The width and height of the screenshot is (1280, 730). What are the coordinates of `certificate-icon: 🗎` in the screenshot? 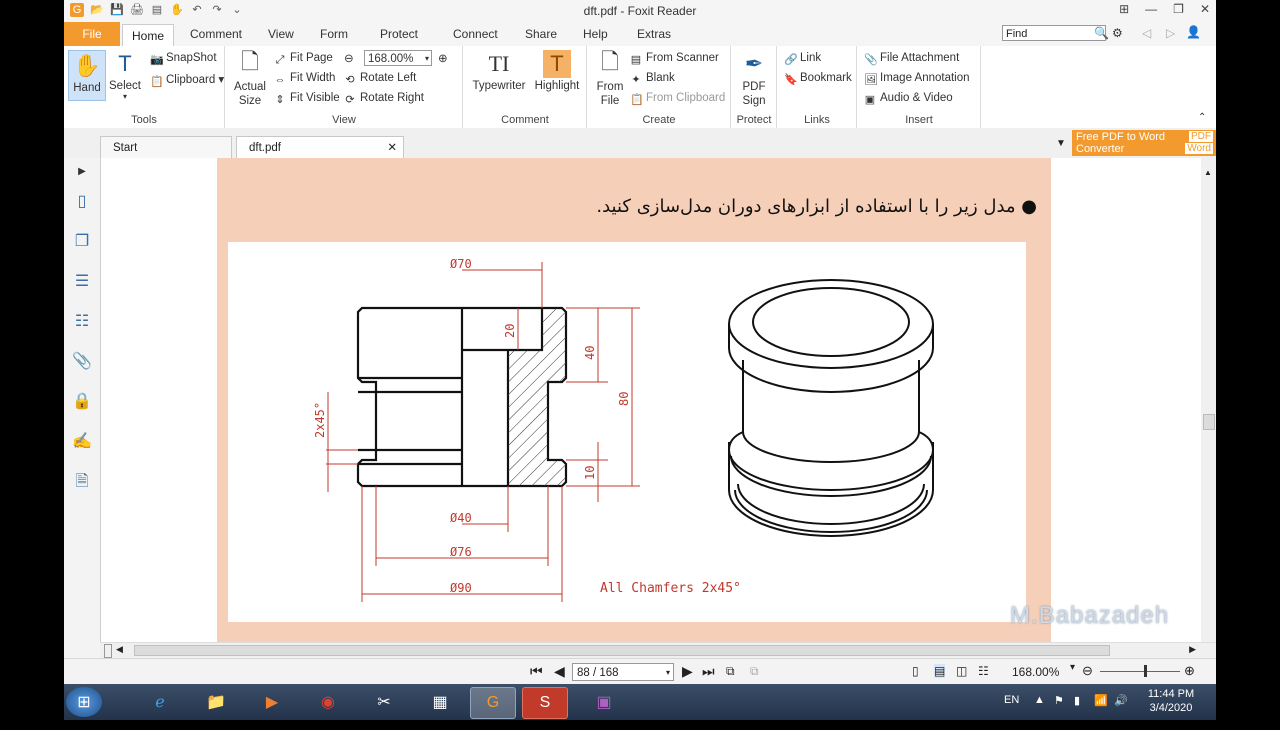 It's located at (82, 482).